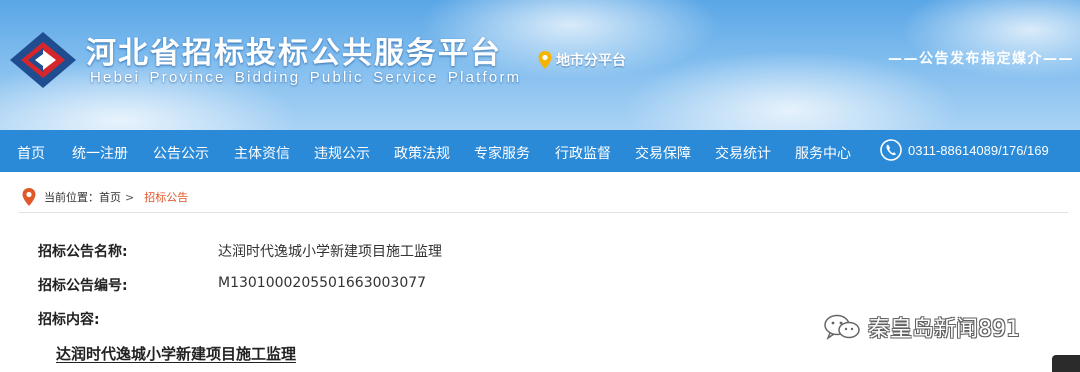  What do you see at coordinates (166, 197) in the screenshot?
I see `breadcrumb-current: 招标公告` at bounding box center [166, 197].